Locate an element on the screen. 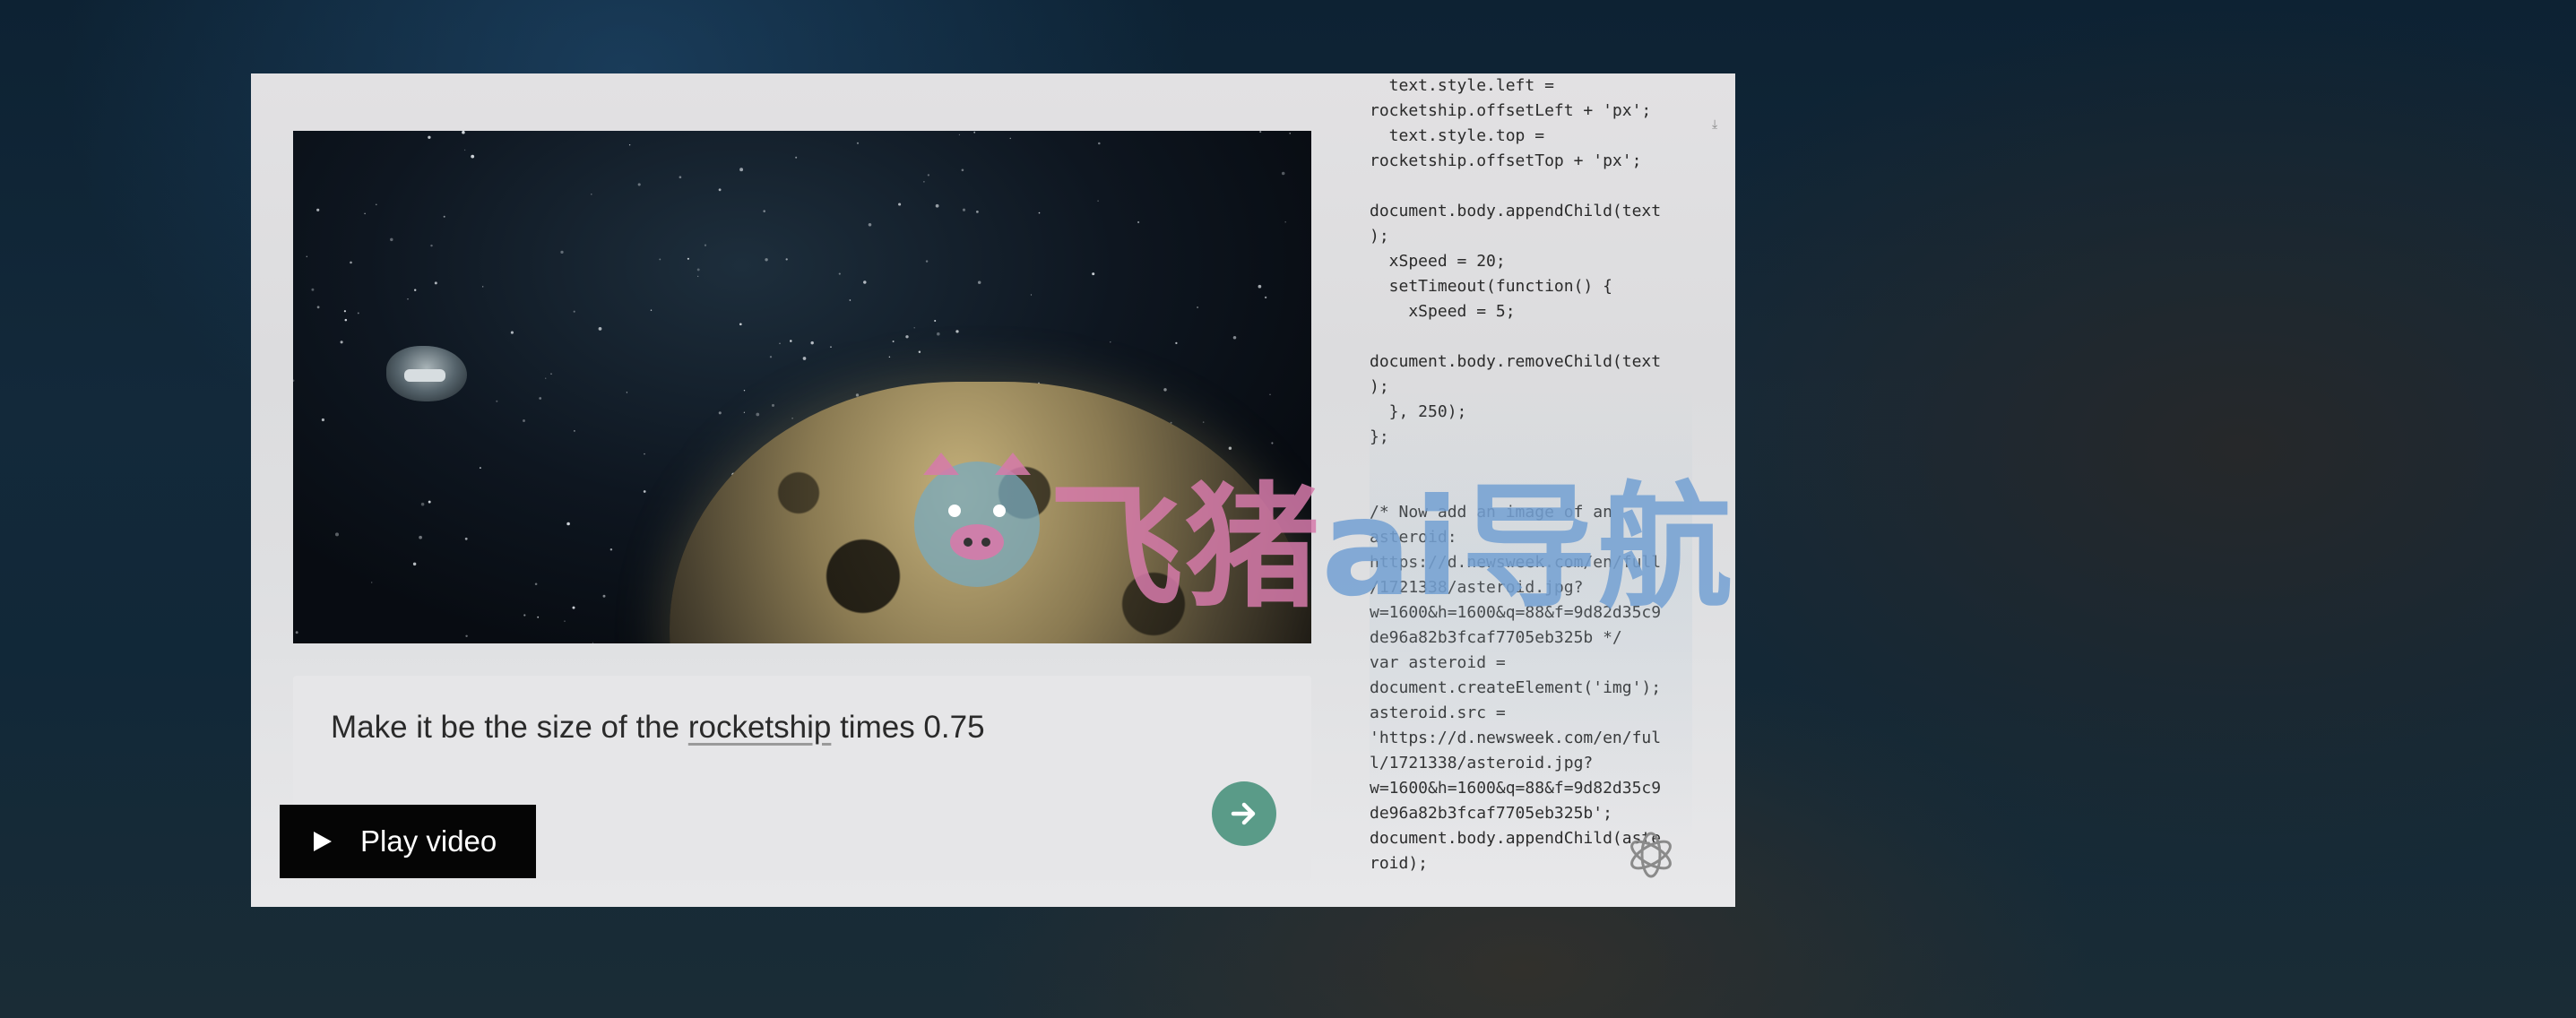 This screenshot has height=1018, width=2576. openai-logo-icon is located at coordinates (1651, 855).